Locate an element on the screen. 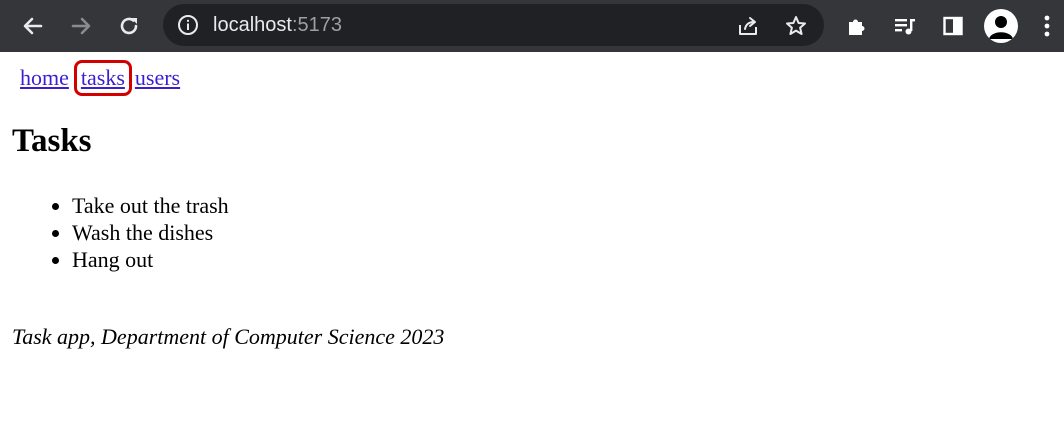 The height and width of the screenshot is (422, 1064). site-nav: home tasks users is located at coordinates (102, 78).